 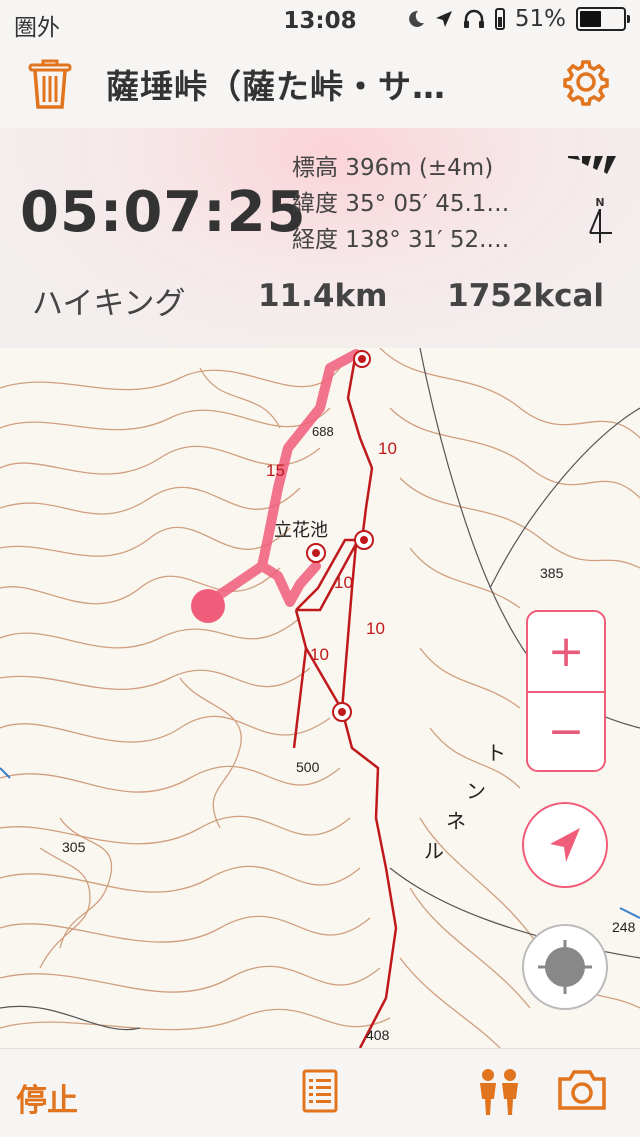 I want to click on status-right: 51%, so click(x=518, y=19).